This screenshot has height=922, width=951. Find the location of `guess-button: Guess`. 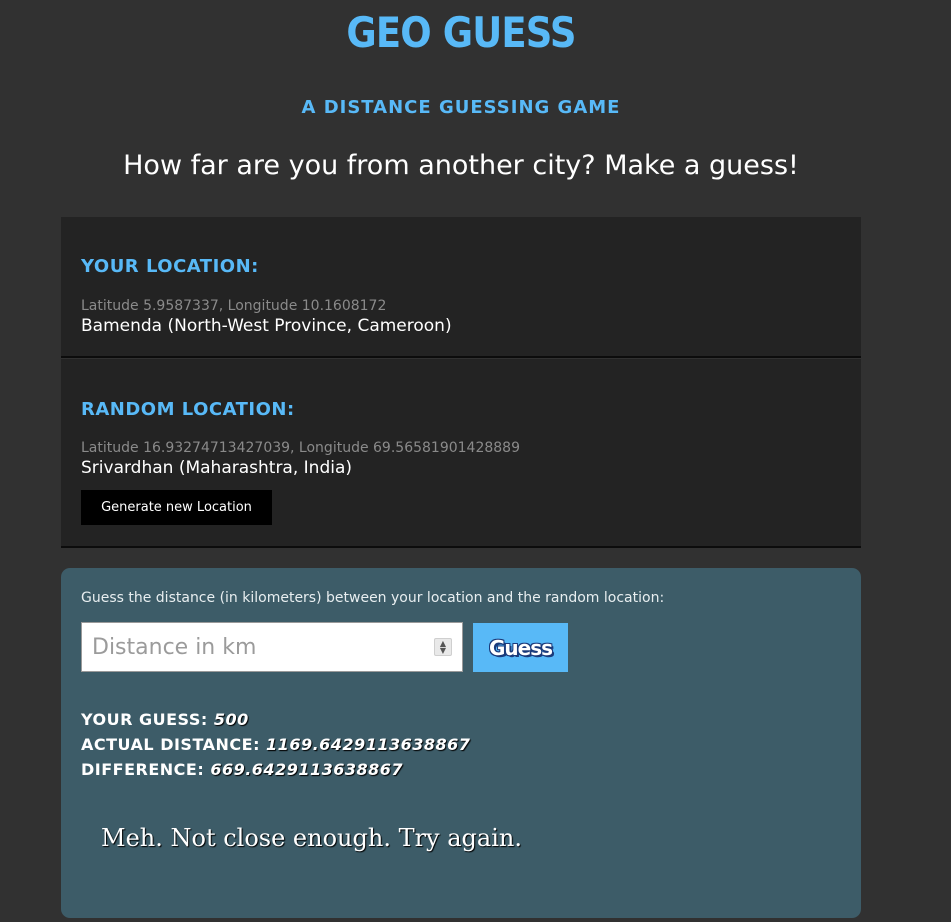

guess-button: Guess is located at coordinates (520, 647).